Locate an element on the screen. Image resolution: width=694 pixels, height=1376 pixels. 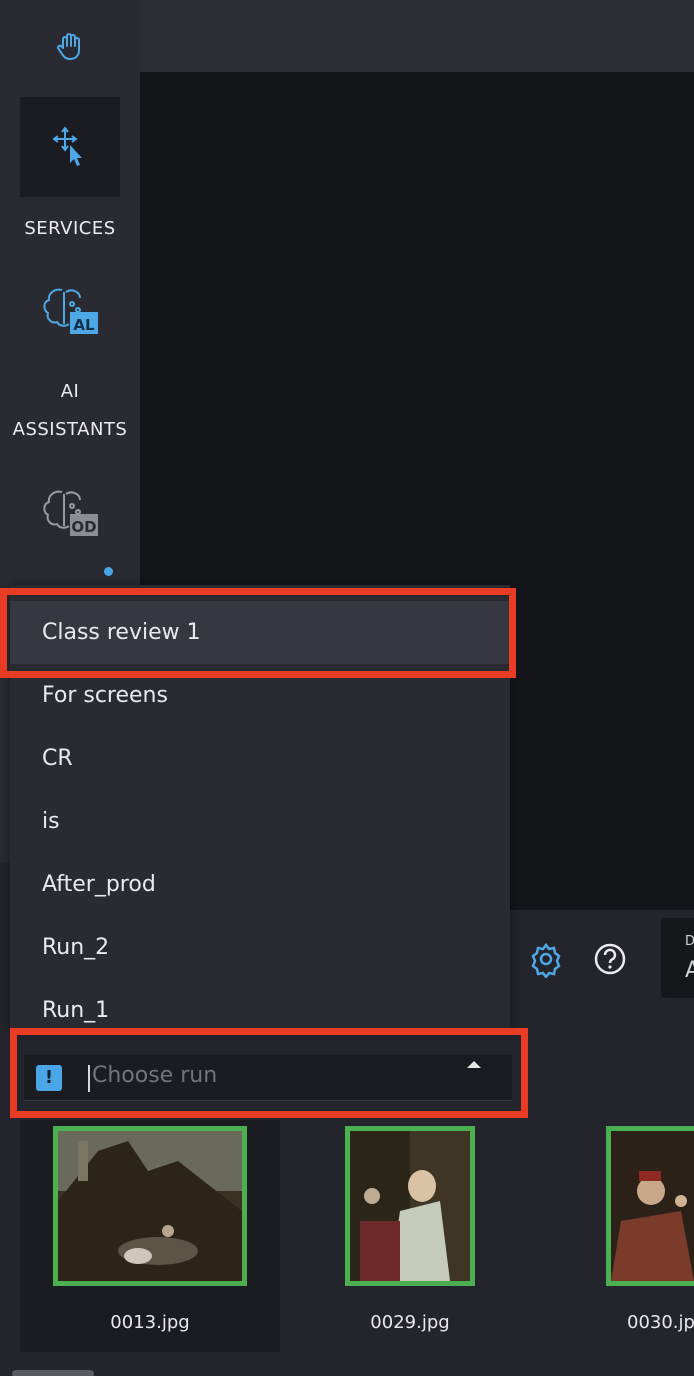
svg-text: AL is located at coordinates (84, 325).